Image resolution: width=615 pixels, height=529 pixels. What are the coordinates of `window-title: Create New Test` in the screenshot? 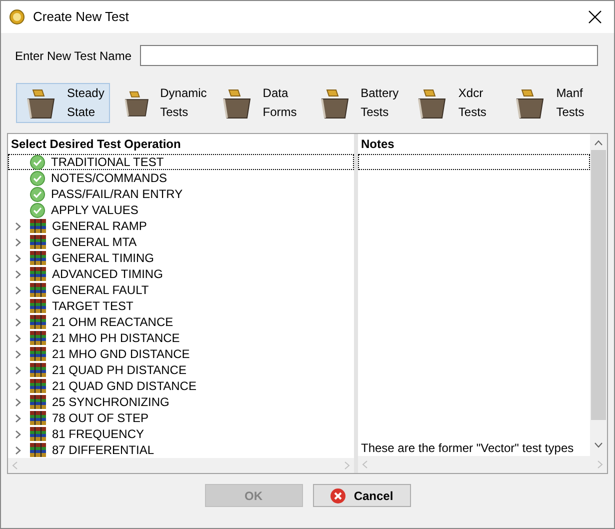 It's located at (81, 17).